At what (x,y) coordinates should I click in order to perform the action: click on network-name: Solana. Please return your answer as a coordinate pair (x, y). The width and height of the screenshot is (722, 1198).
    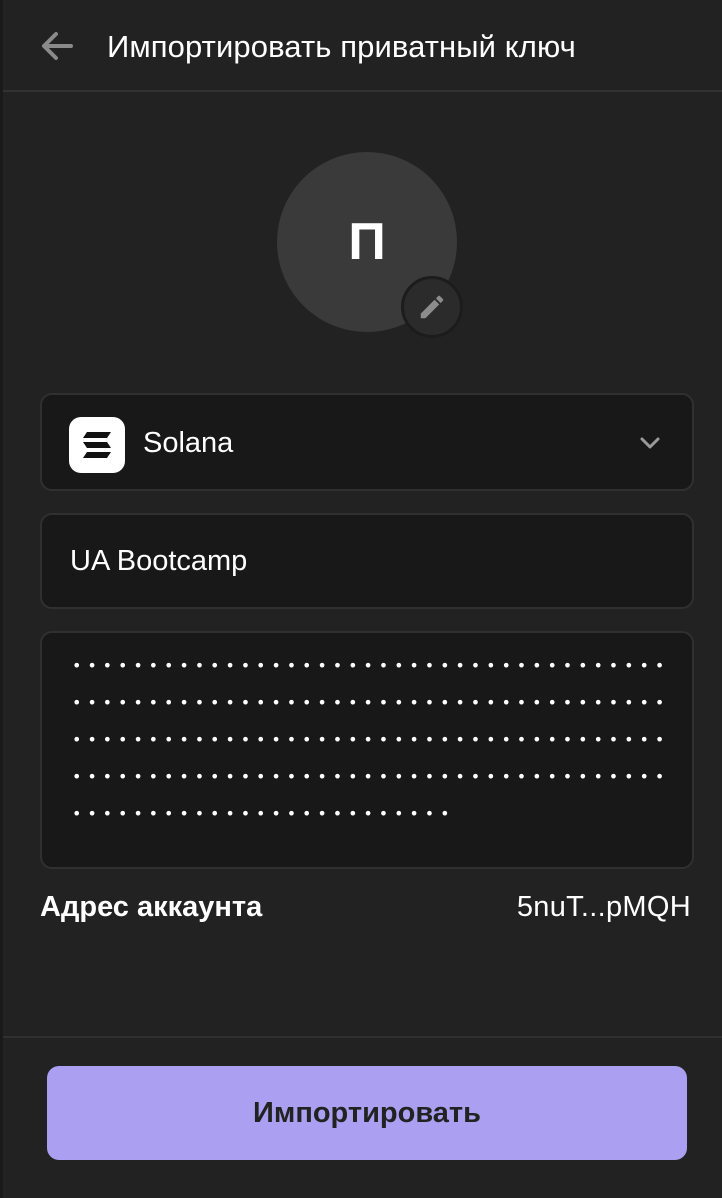
    Looking at the image, I should click on (188, 443).